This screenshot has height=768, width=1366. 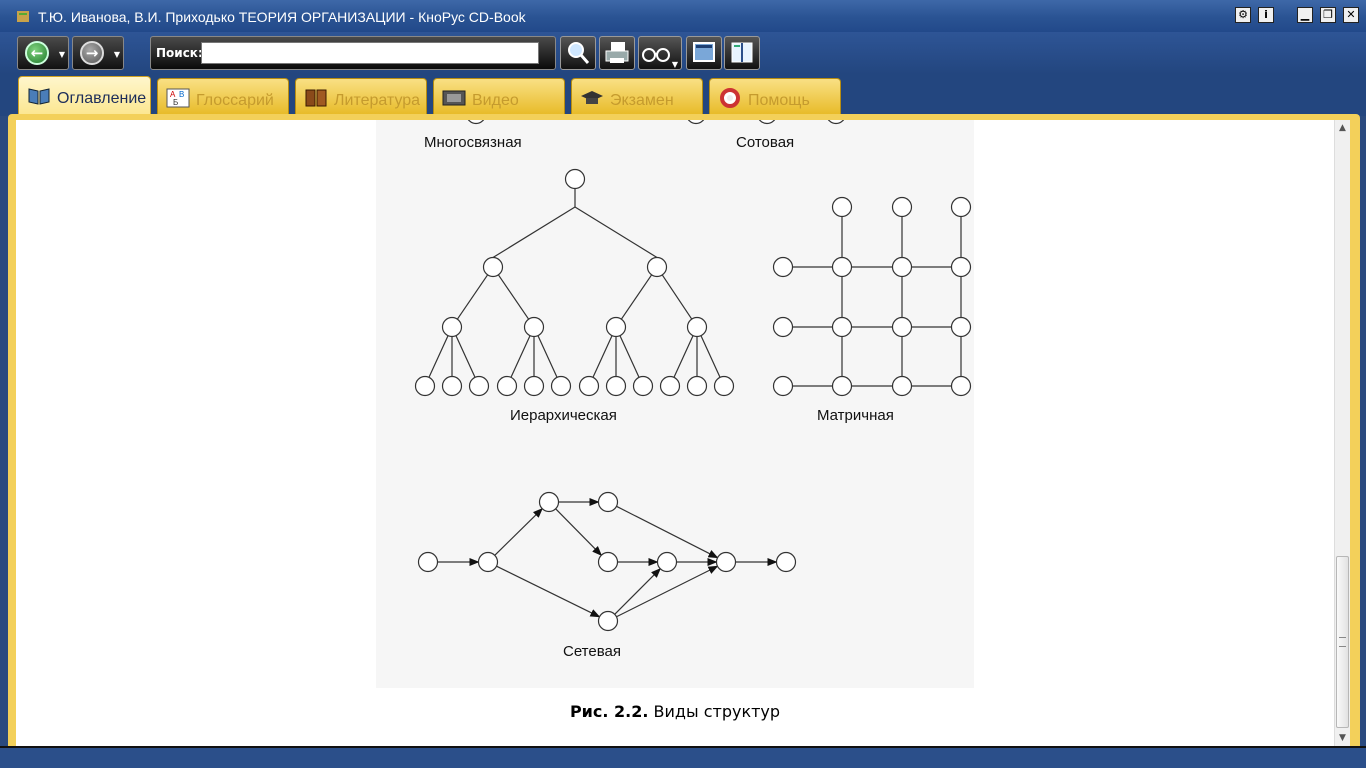 I want to click on window-button, so click(x=704, y=53).